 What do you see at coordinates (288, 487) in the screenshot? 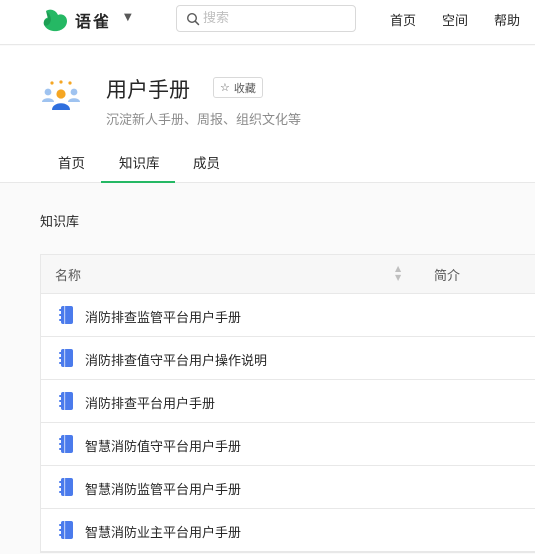
I see `table-row: 智慧消防监管平台用户手册` at bounding box center [288, 487].